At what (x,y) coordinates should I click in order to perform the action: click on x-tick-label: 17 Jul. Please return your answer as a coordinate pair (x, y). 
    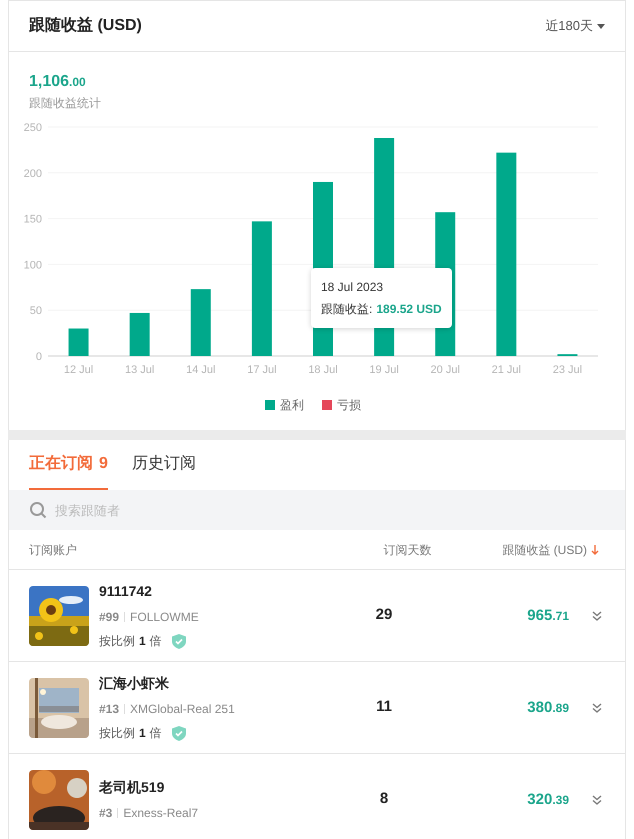
    Looking at the image, I should click on (262, 370).